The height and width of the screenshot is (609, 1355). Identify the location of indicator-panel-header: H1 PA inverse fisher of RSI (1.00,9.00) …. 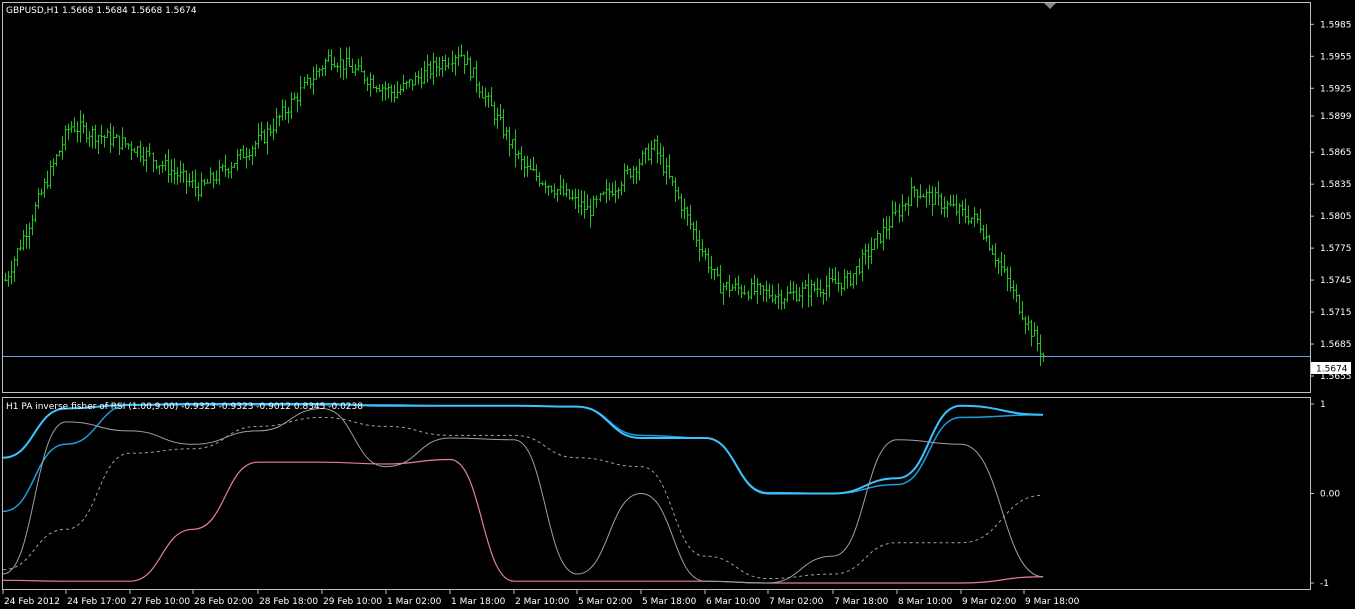
(184, 407).